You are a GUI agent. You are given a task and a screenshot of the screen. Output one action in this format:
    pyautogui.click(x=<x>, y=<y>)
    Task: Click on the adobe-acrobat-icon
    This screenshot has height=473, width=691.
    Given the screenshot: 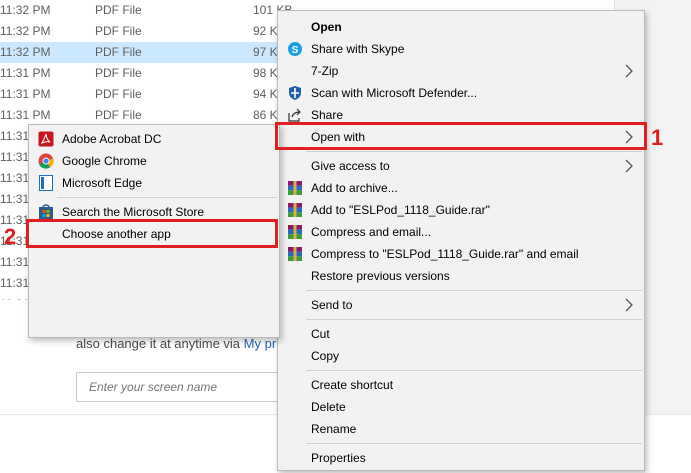 What is the action you would take?
    pyautogui.click(x=46, y=139)
    